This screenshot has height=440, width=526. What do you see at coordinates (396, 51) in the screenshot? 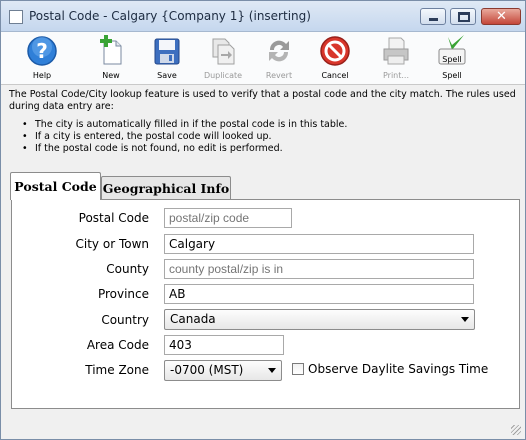
I see `printer-icon` at bounding box center [396, 51].